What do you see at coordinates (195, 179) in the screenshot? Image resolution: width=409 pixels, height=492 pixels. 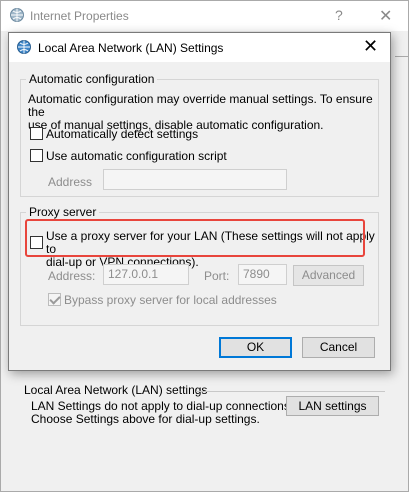 I see `script-address-field` at bounding box center [195, 179].